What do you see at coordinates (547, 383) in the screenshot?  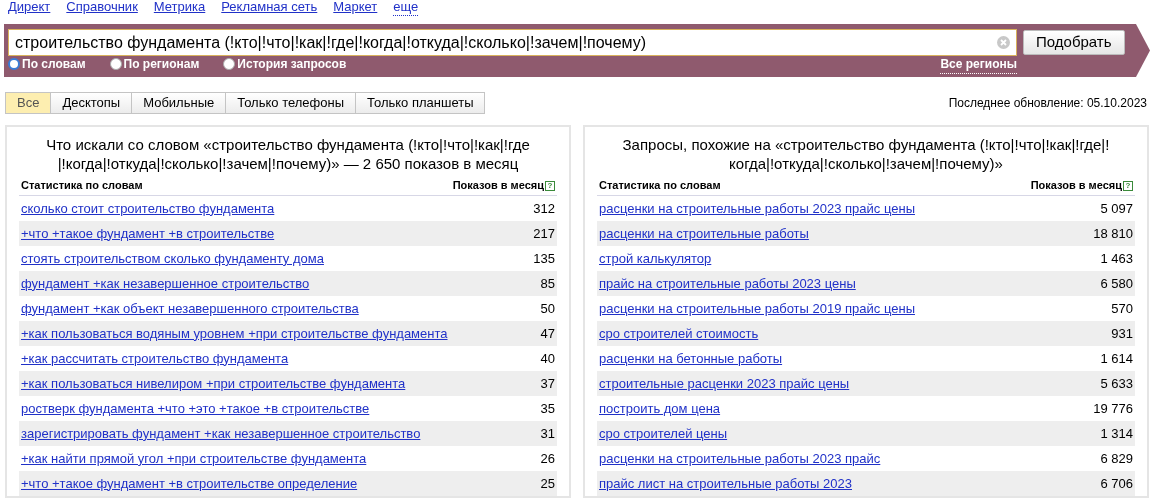 I see `count-cell-text: 37` at bounding box center [547, 383].